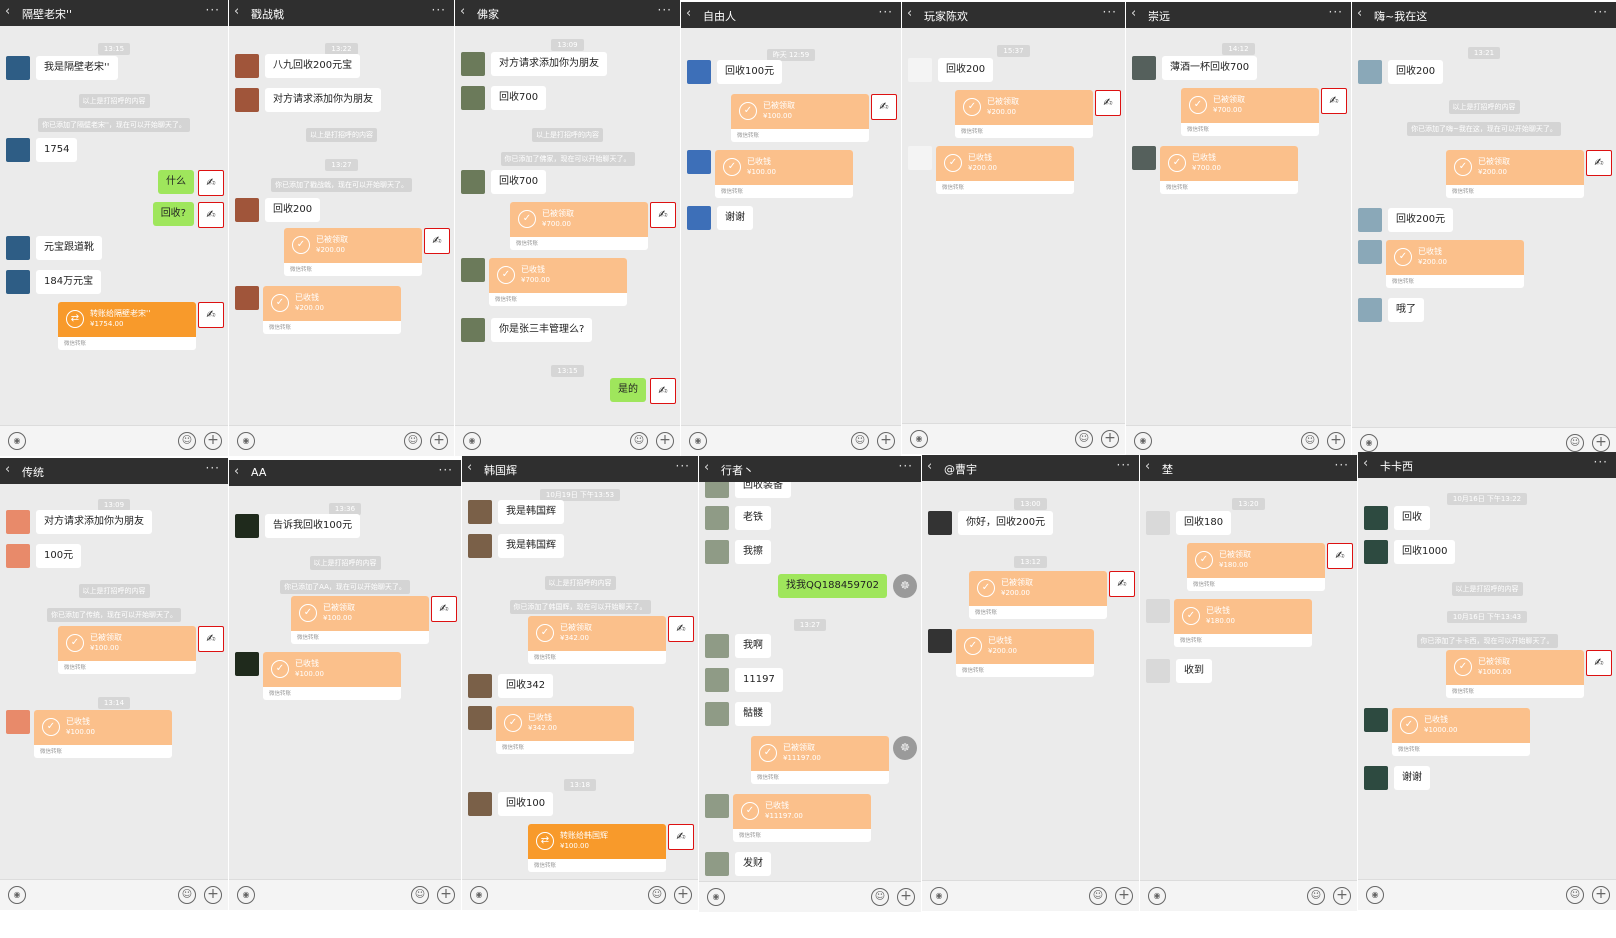 Image resolution: width=1616 pixels, height=938 pixels. What do you see at coordinates (526, 686) in the screenshot?
I see `message-bubble: 回收342` at bounding box center [526, 686].